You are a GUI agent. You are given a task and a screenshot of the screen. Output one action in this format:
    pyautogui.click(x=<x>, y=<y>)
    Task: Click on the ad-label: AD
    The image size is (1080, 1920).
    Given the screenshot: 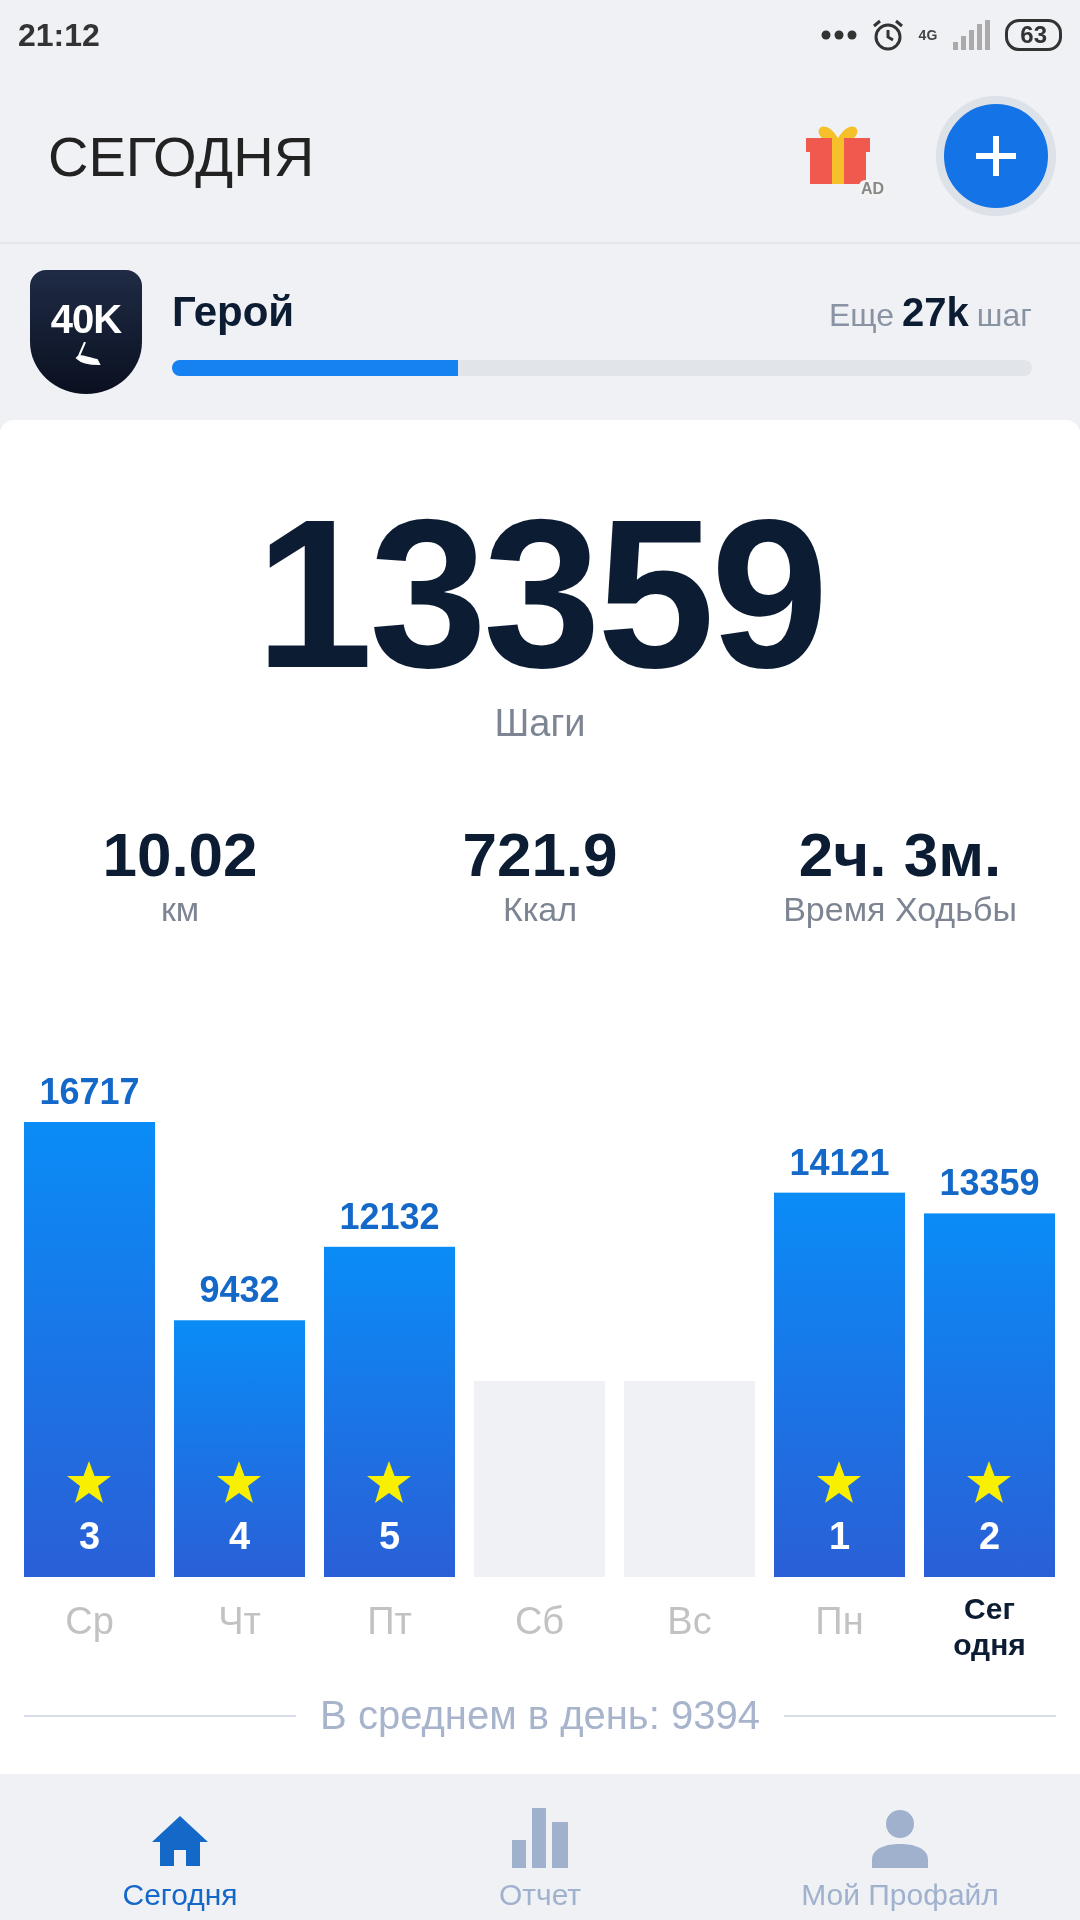 What is the action you would take?
    pyautogui.click(x=872, y=189)
    